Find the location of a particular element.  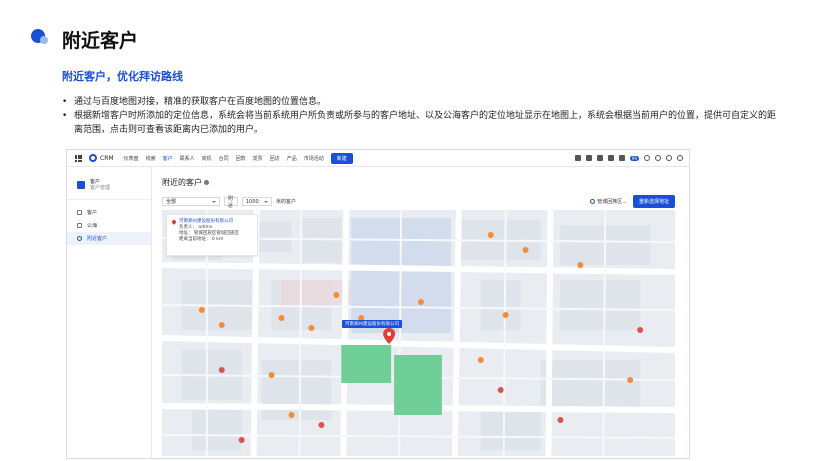

nav-item-contracts: 合同 is located at coordinates (224, 158).